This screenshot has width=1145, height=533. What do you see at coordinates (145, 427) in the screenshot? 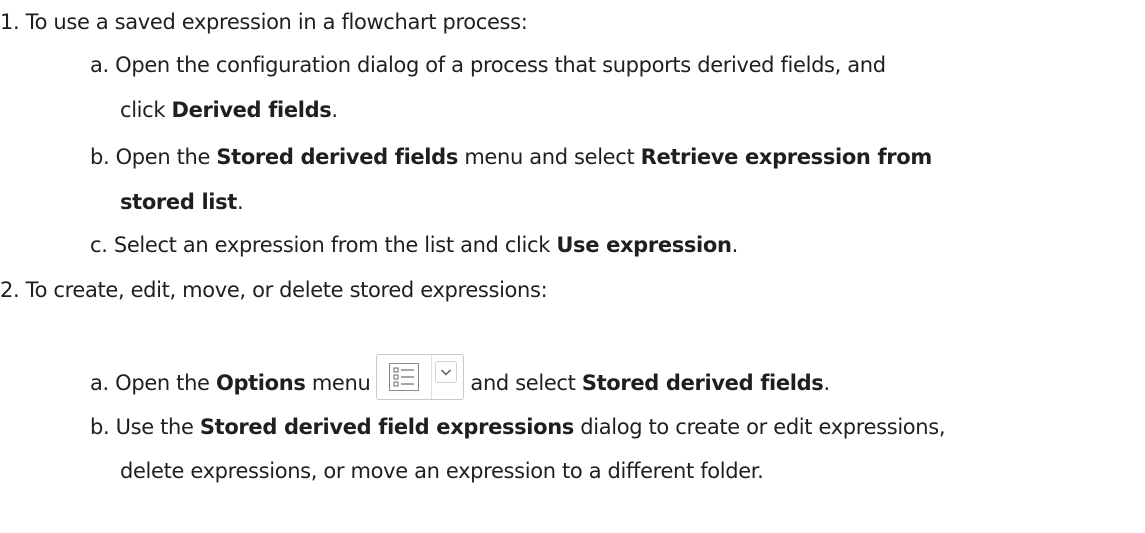
I see `step-2b-prefix: b. Use the` at bounding box center [145, 427].